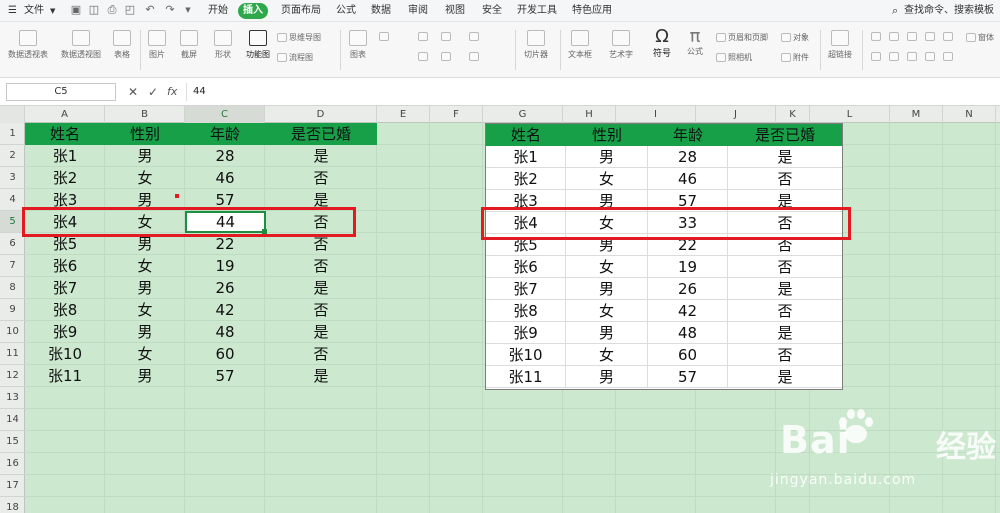 This screenshot has width=1000, height=513. What do you see at coordinates (474, 56) in the screenshot?
I see `other-chart-button` at bounding box center [474, 56].